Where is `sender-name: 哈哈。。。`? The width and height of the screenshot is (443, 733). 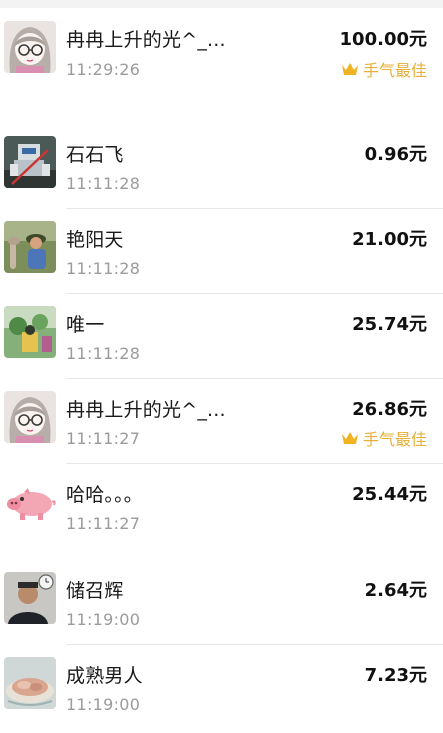 sender-name: 哈哈。。。 is located at coordinates (105, 495).